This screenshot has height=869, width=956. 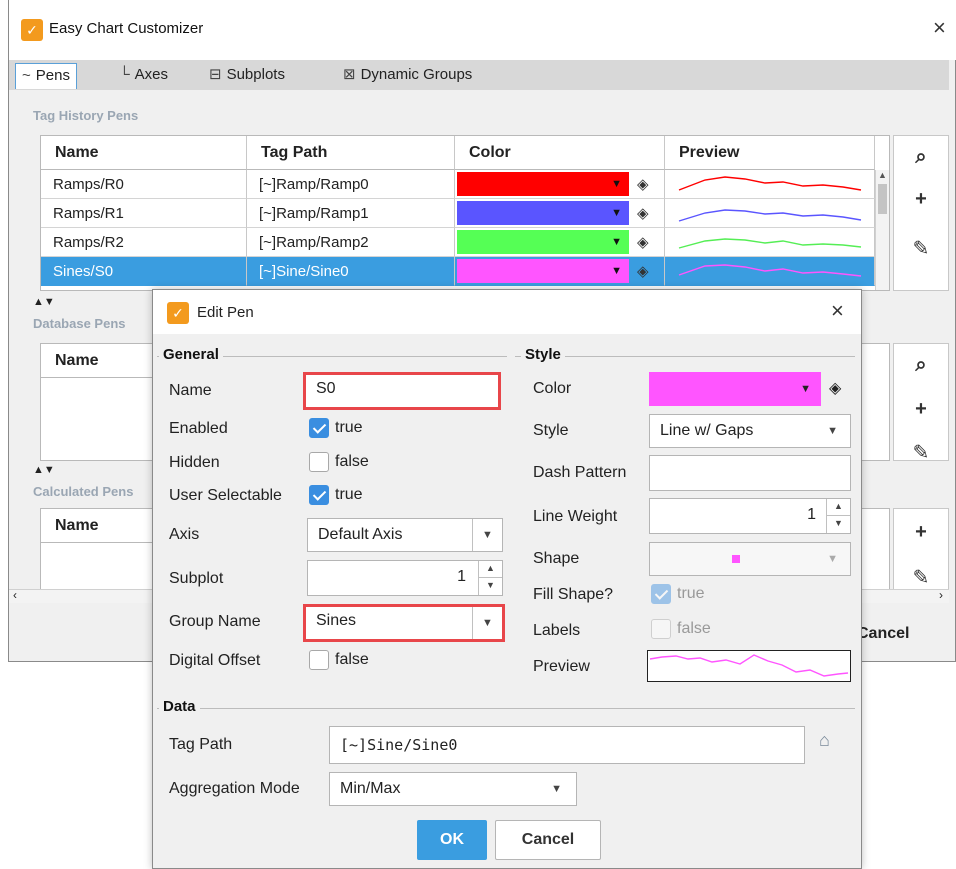 I want to click on tab-pens: ~ Pens, so click(x=46, y=76).